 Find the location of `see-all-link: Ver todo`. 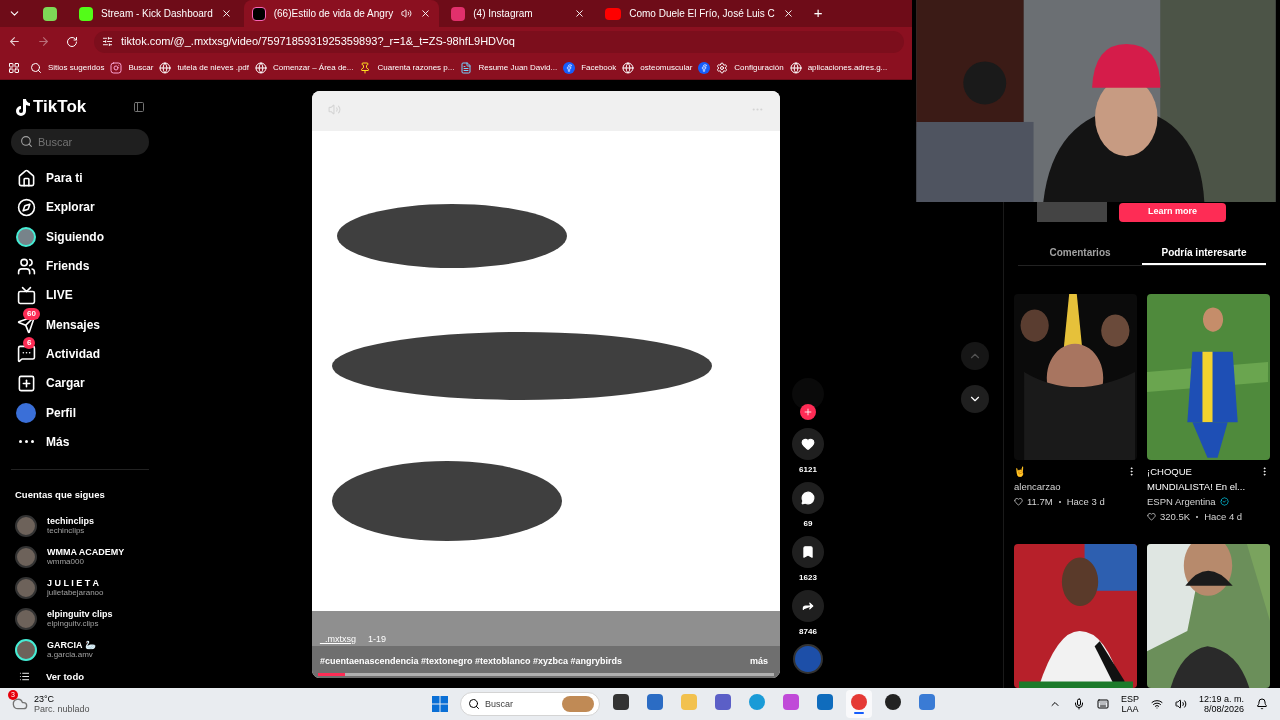

see-all-link: Ver todo is located at coordinates (80, 676).